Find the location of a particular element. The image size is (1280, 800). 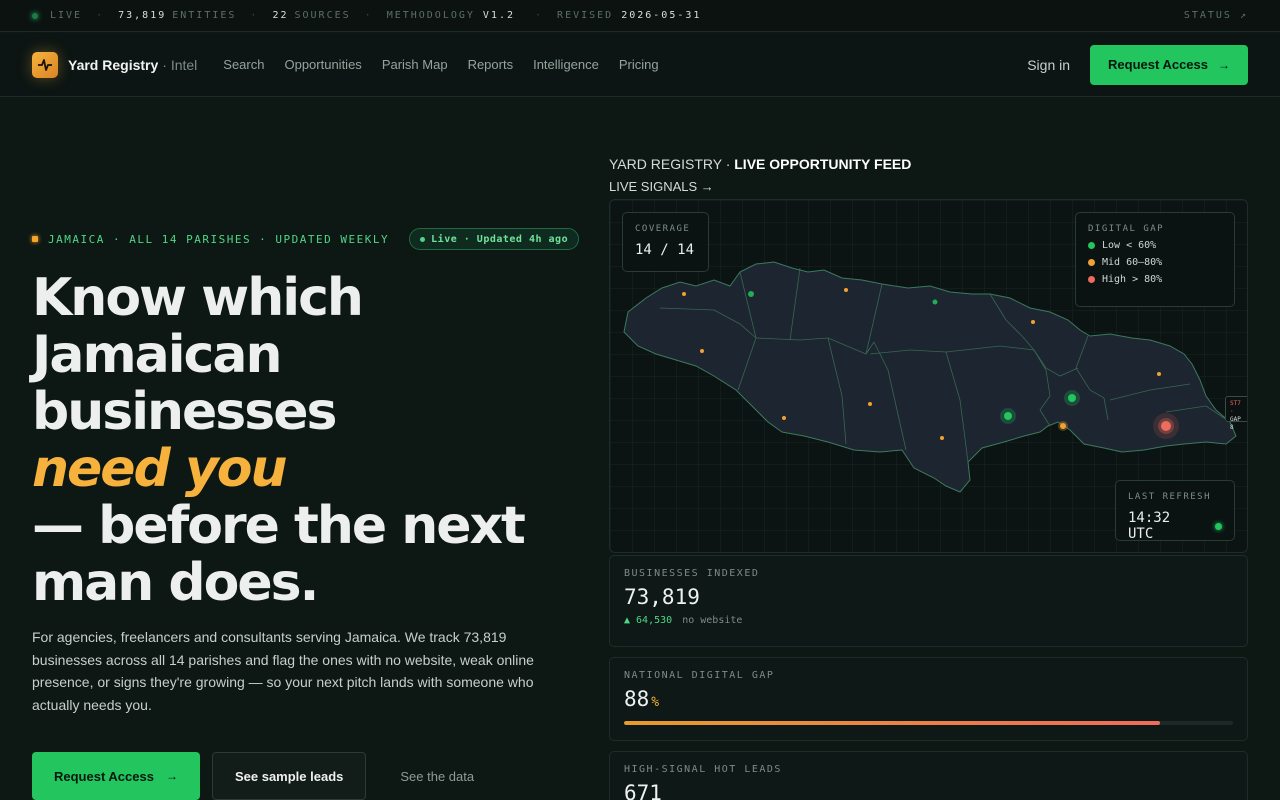

nav-link-opportunities: Opportunities is located at coordinates (322, 64).